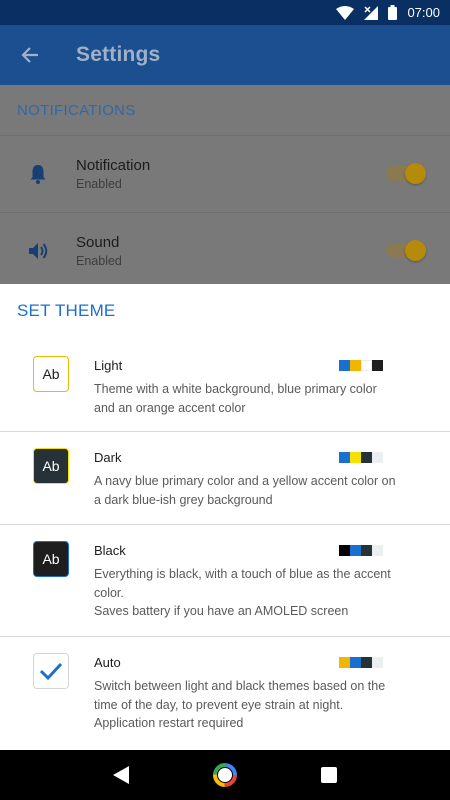  I want to click on cellular-icon, so click(371, 12).